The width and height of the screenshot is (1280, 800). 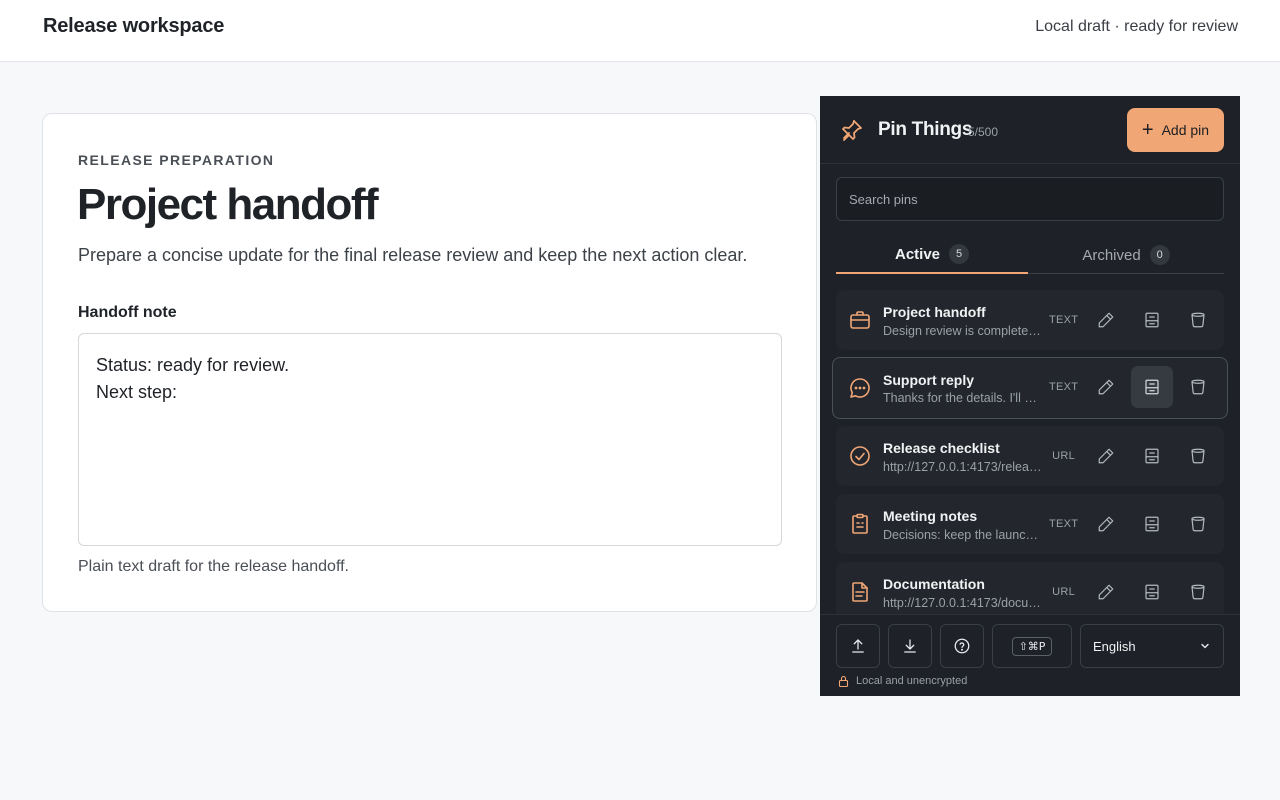 What do you see at coordinates (941, 448) in the screenshot?
I see `pin-name: Release checklist` at bounding box center [941, 448].